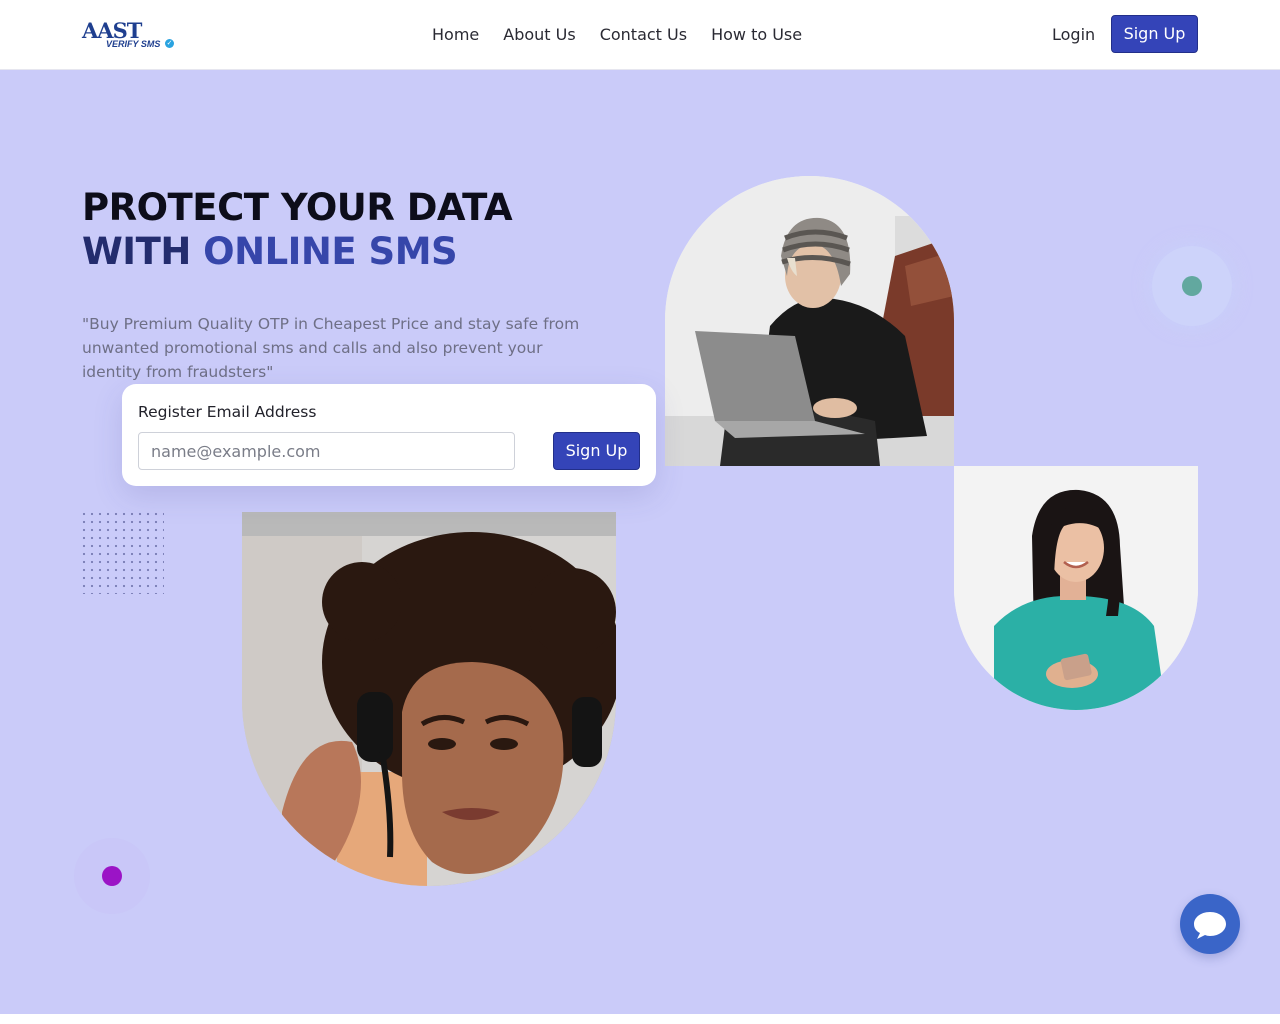 The width and height of the screenshot is (1280, 1024). Describe the element at coordinates (143, 251) in the screenshot. I see `headline-line-2-prefix: WITH` at that location.